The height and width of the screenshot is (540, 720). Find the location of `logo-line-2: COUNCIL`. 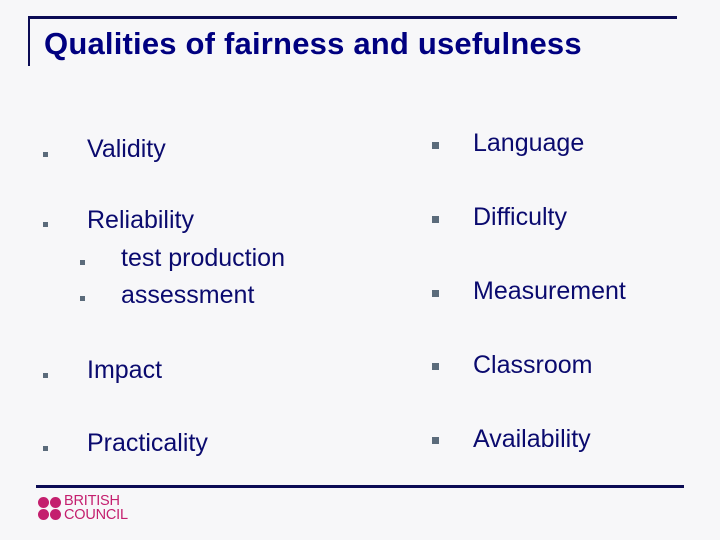

logo-line-2: COUNCIL is located at coordinates (96, 515).